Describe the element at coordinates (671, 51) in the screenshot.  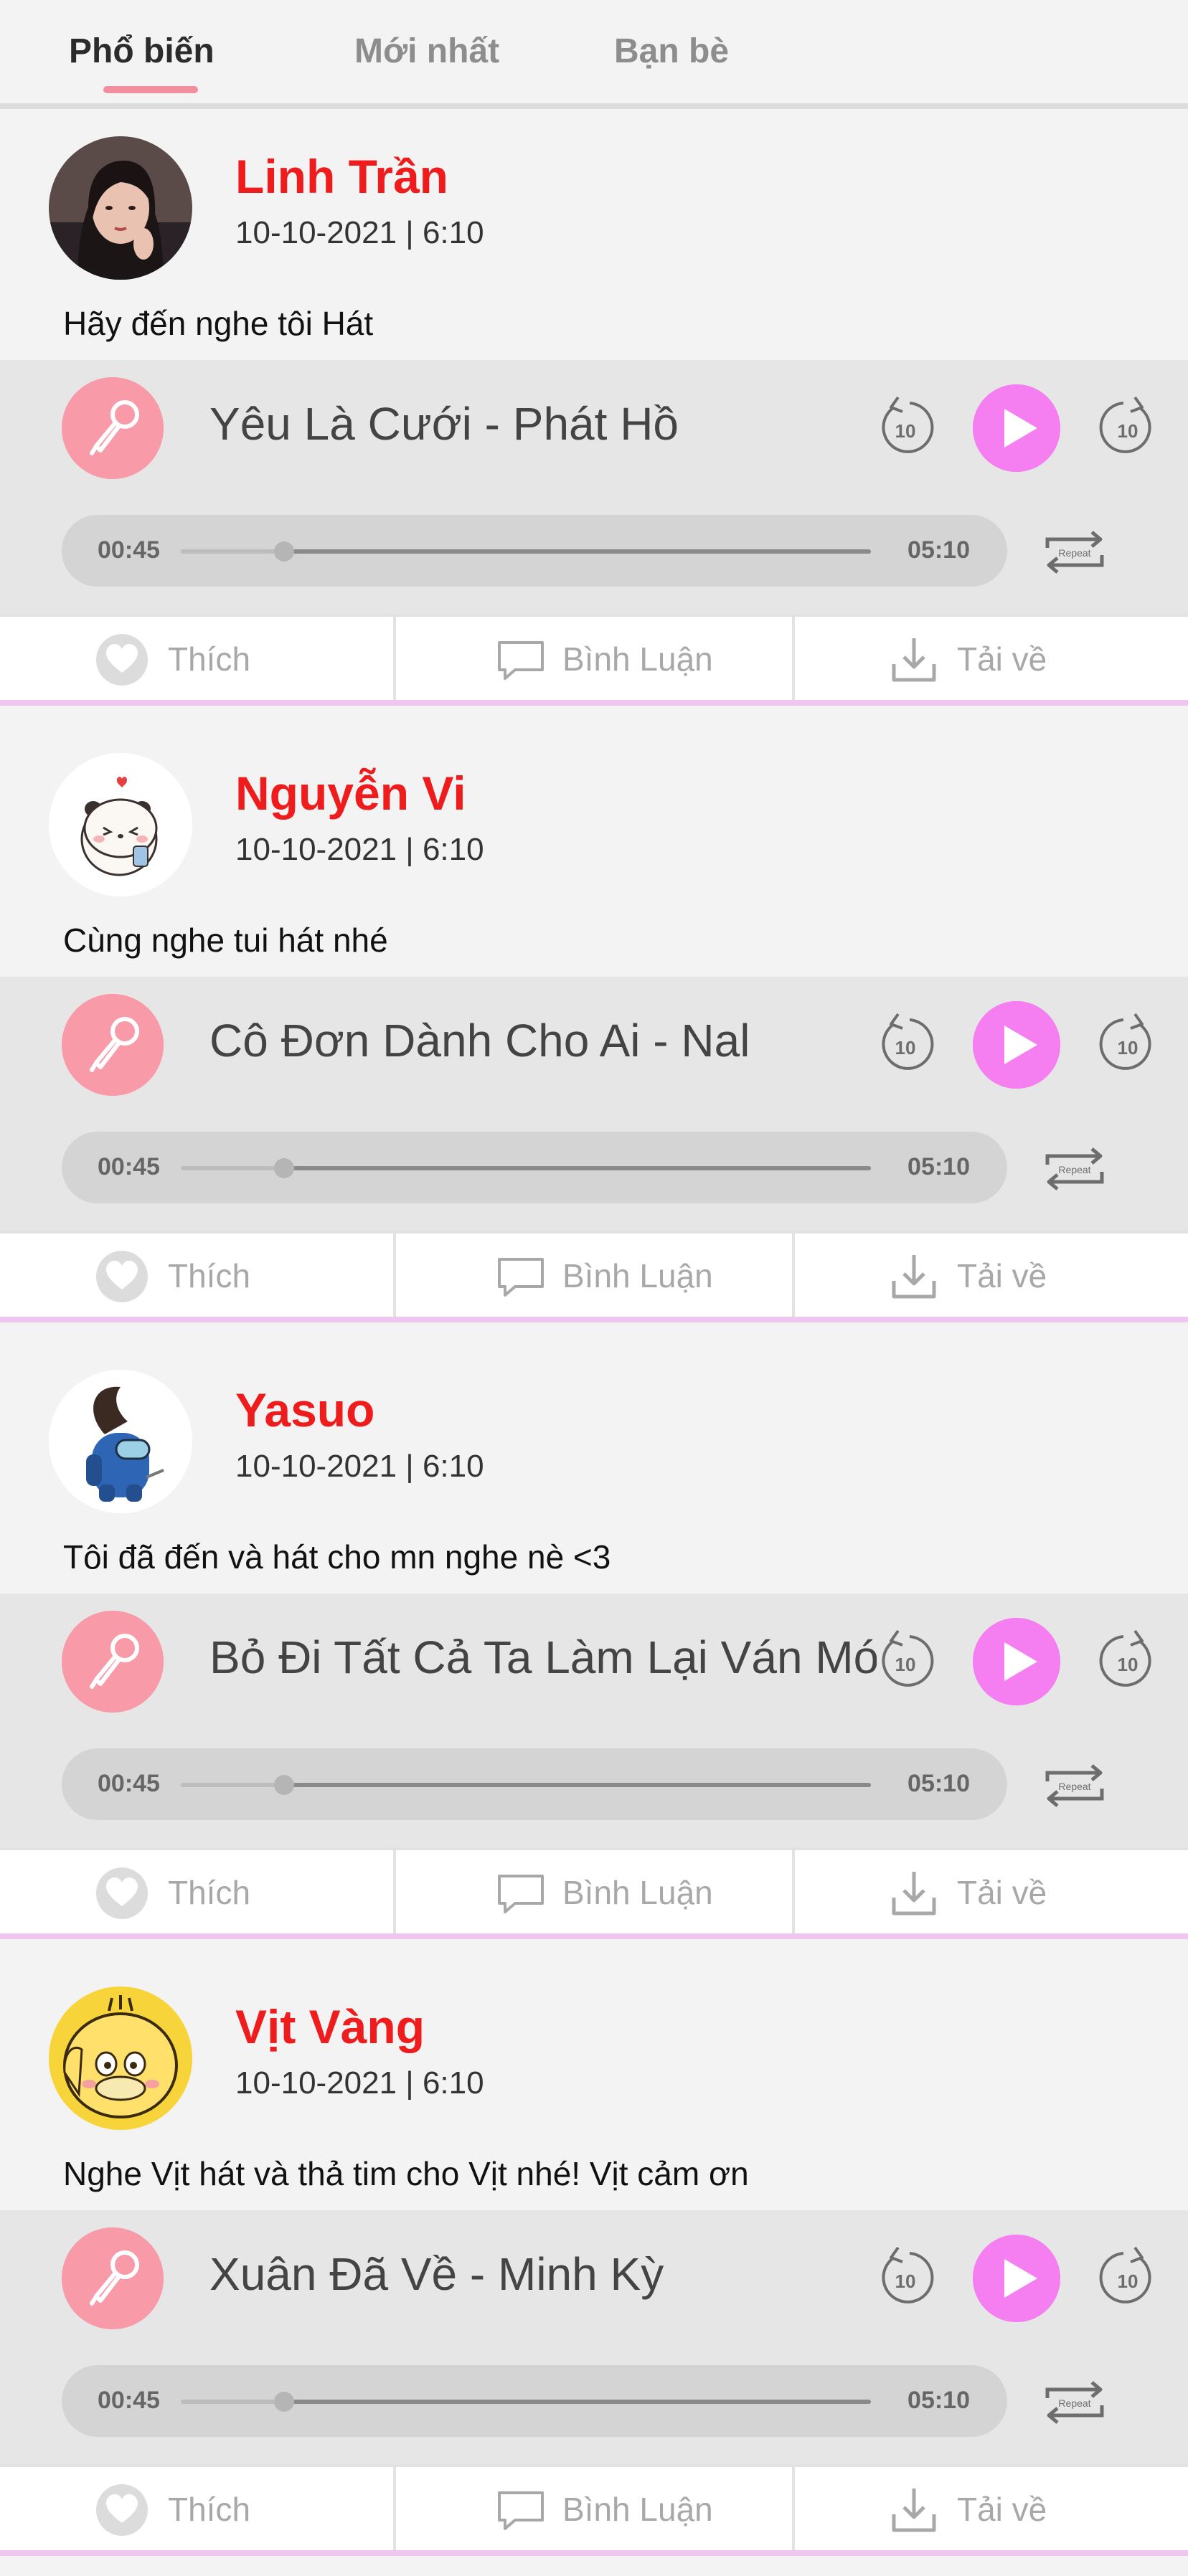
I see `tab-friends: Bạn bè` at that location.